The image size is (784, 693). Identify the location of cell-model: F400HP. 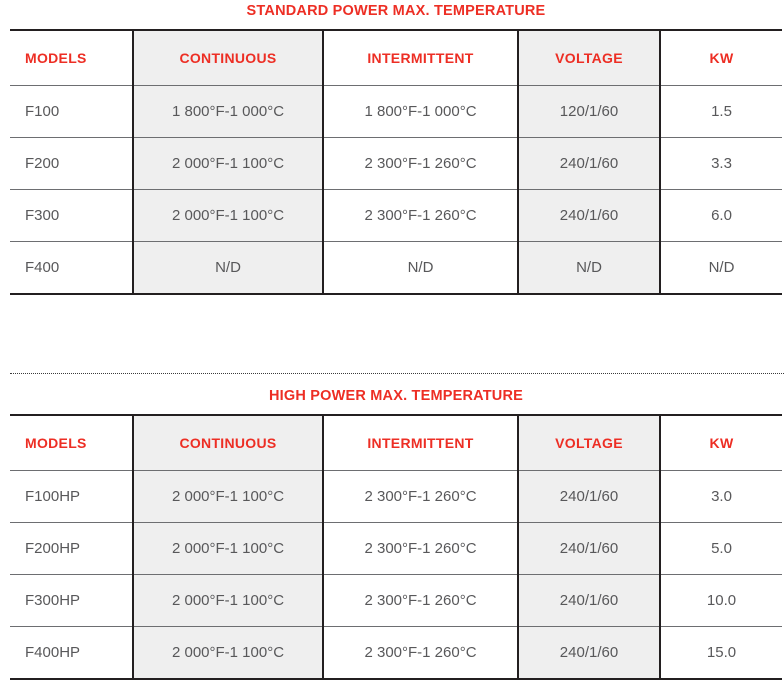
(72, 653).